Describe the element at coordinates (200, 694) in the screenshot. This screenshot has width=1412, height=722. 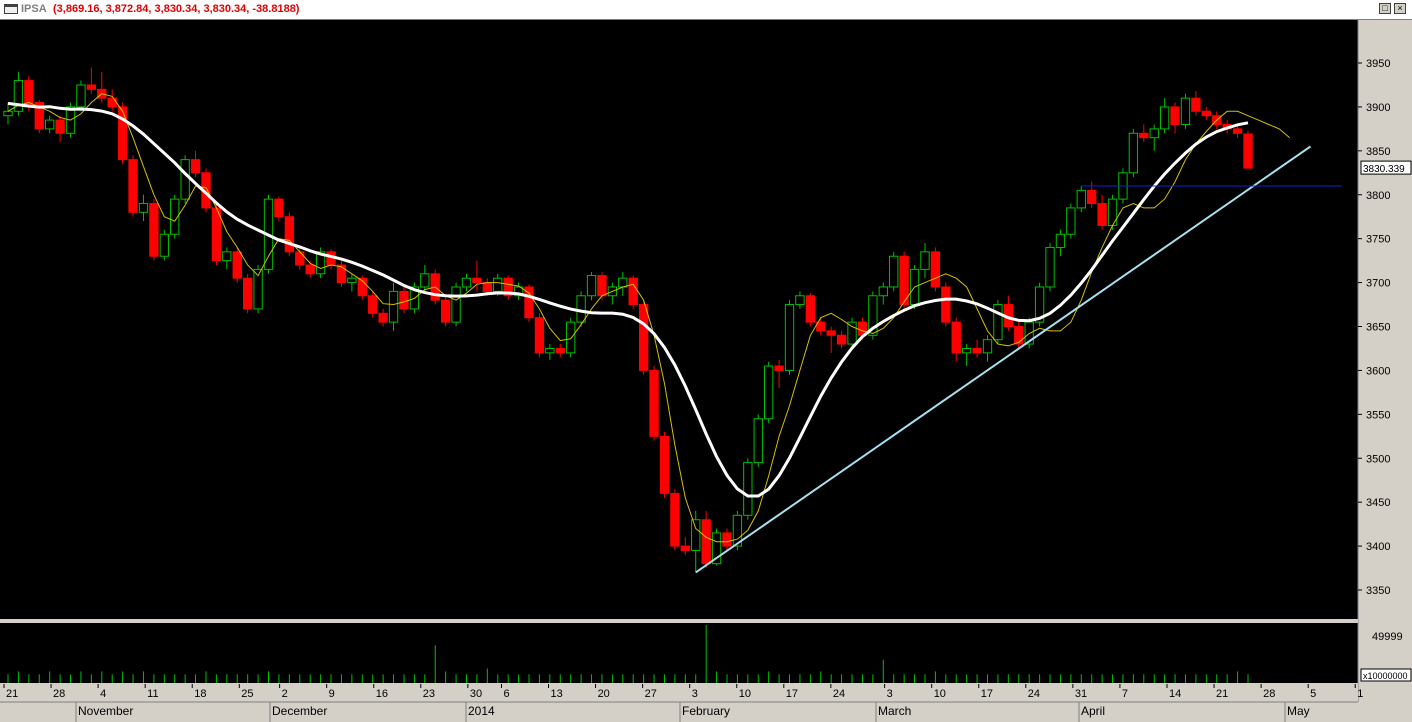
I see `x-day-label: 18` at that location.